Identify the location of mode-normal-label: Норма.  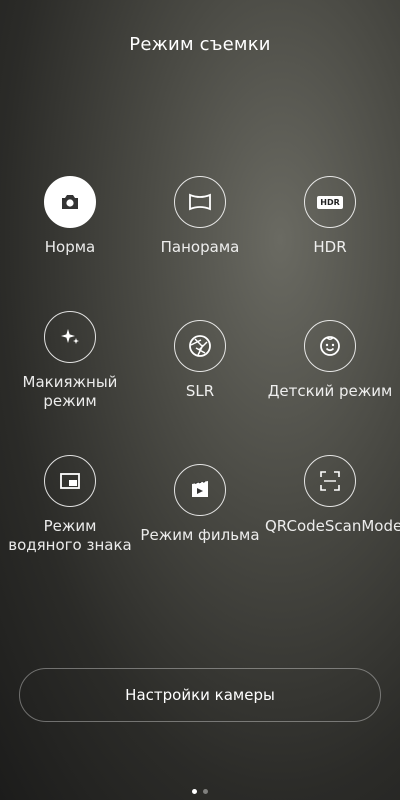
(70, 247).